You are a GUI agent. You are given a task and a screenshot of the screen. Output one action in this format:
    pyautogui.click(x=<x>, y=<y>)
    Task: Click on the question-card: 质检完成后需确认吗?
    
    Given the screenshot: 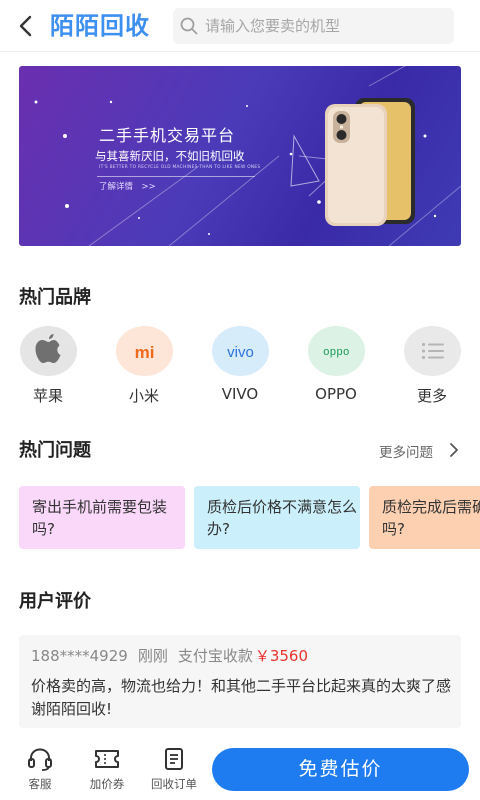 What is the action you would take?
    pyautogui.click(x=424, y=517)
    